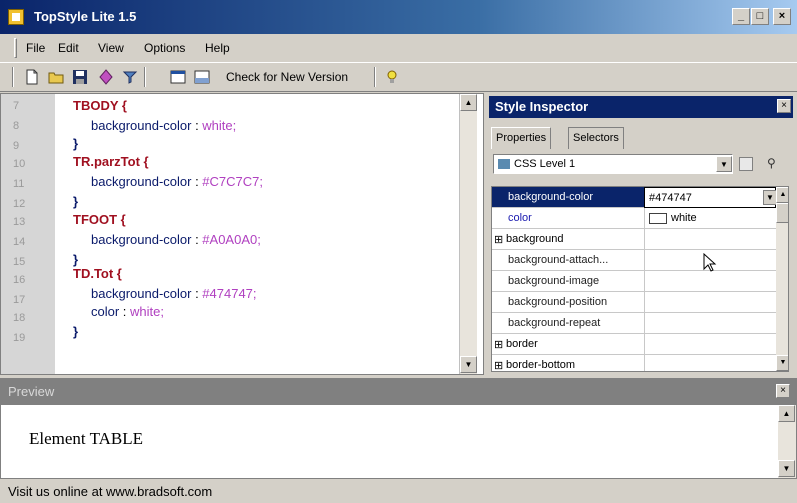 Image resolution: width=797 pixels, height=503 pixels. What do you see at coordinates (19, 262) in the screenshot?
I see `line-number: 15` at bounding box center [19, 262].